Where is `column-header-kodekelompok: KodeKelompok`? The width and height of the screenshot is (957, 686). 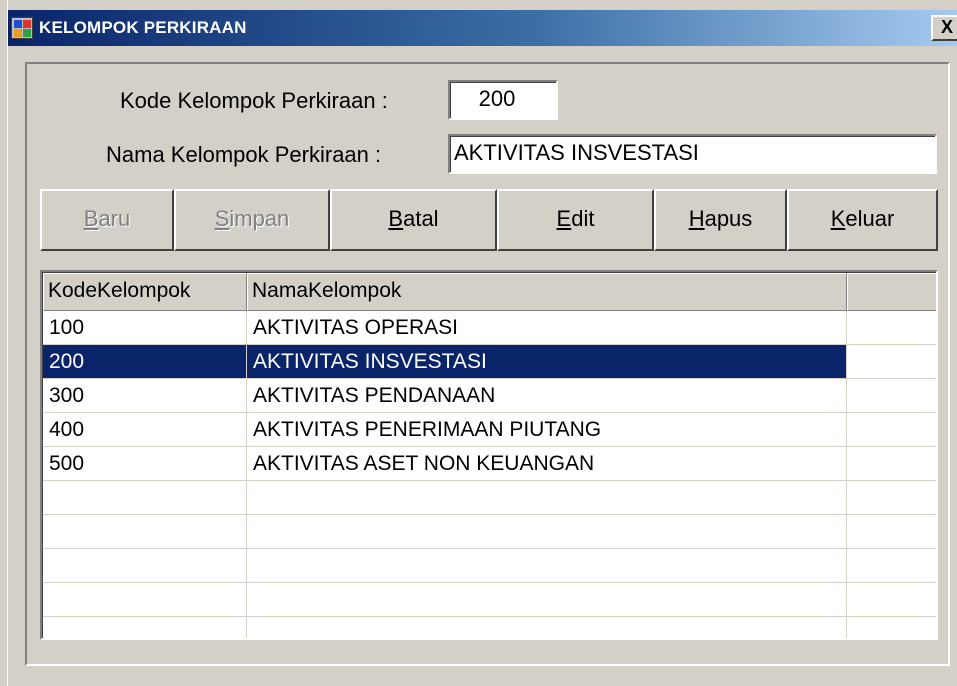
column-header-kodekelompok: KodeKelompok is located at coordinates (145, 292).